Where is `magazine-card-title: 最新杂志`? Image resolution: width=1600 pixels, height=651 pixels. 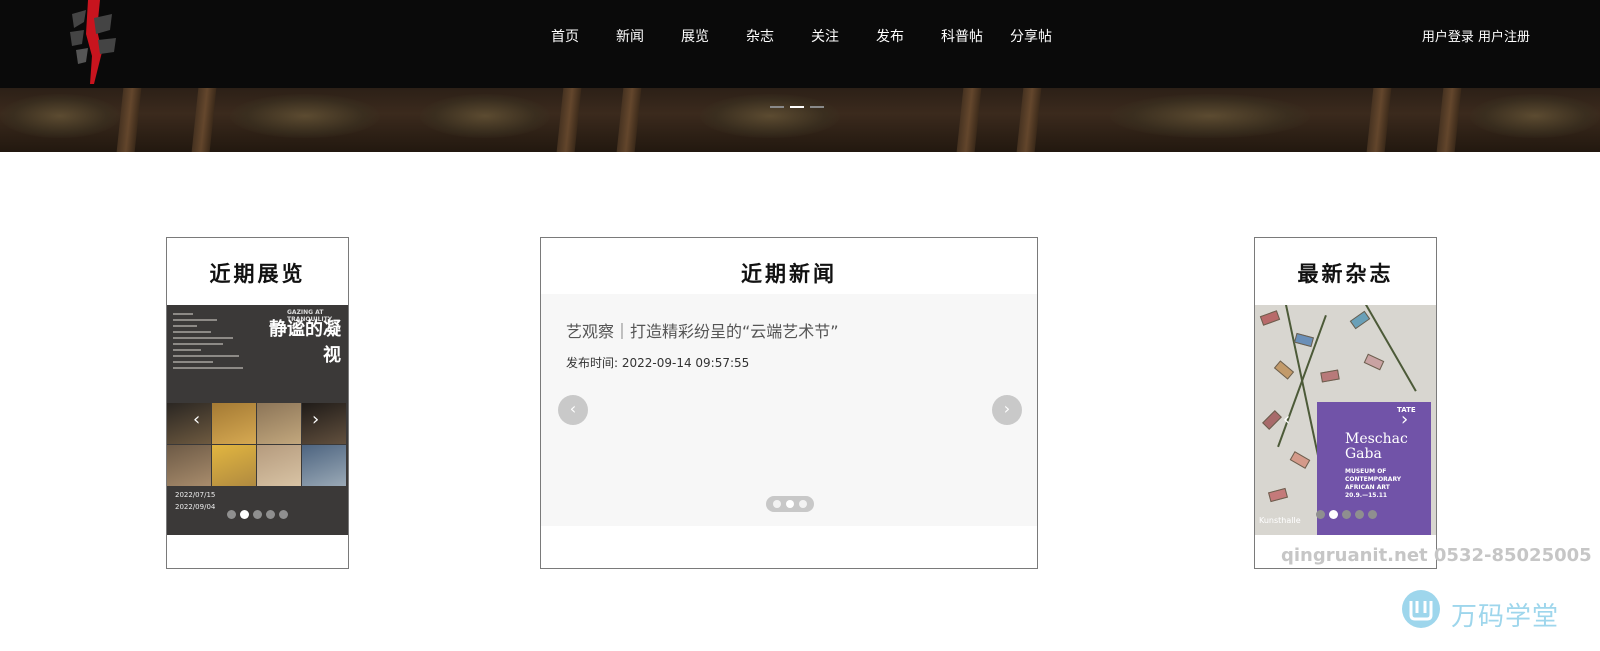 magazine-card-title: 最新杂志 is located at coordinates (1345, 273).